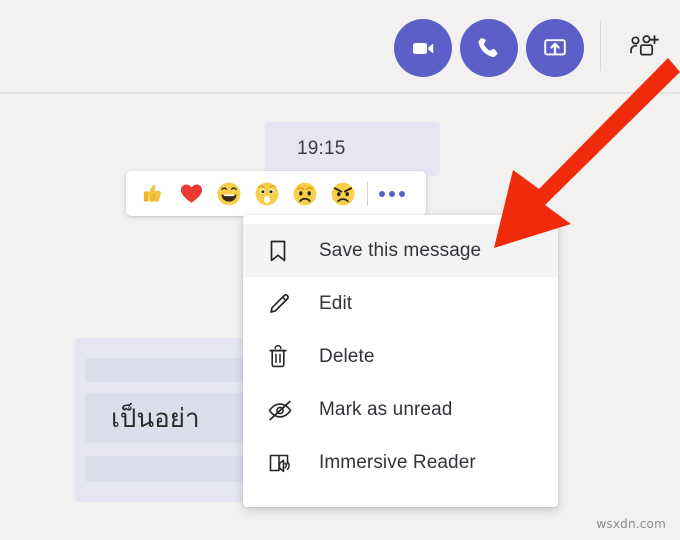  Describe the element at coordinates (321, 148) in the screenshot. I see `message-timestamp: 19:15` at that location.